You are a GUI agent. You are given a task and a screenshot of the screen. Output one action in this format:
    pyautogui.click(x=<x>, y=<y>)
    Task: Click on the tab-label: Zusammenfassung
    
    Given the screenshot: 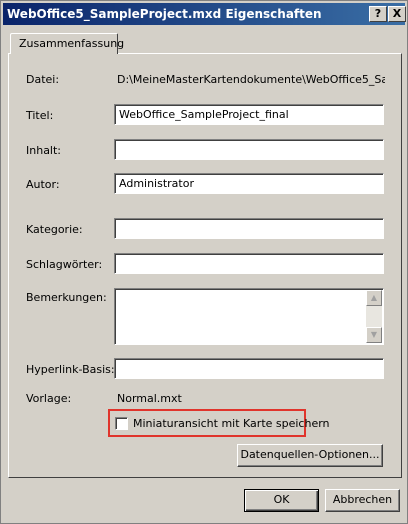 What is the action you would take?
    pyautogui.click(x=72, y=43)
    